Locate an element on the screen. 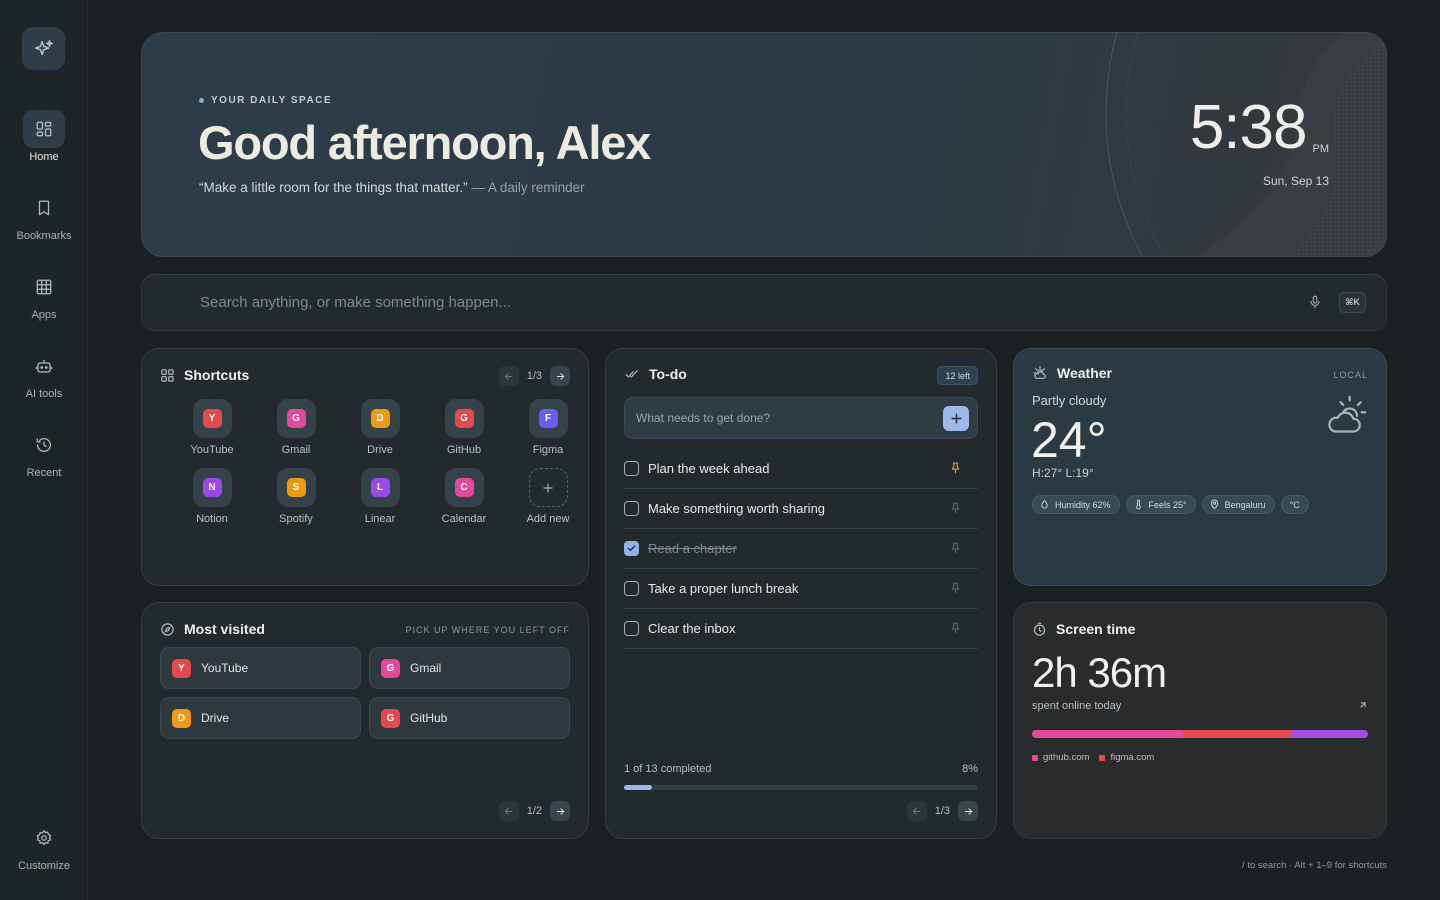  shortcut-calendar: C Calendar is located at coordinates (464, 496).